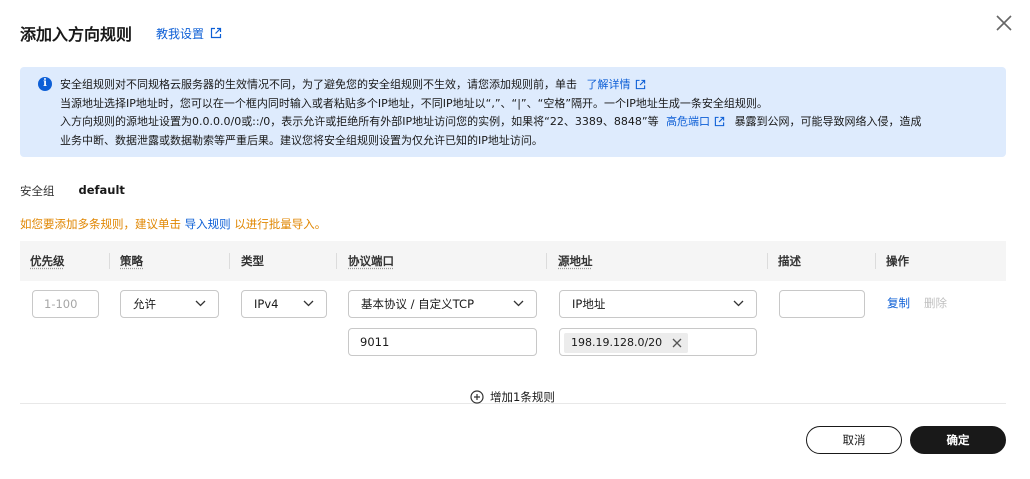 Image resolution: width=1030 pixels, height=479 pixels. What do you see at coordinates (418, 304) in the screenshot?
I see `protocol-value: 基本协议 / 自定义TCP` at bounding box center [418, 304].